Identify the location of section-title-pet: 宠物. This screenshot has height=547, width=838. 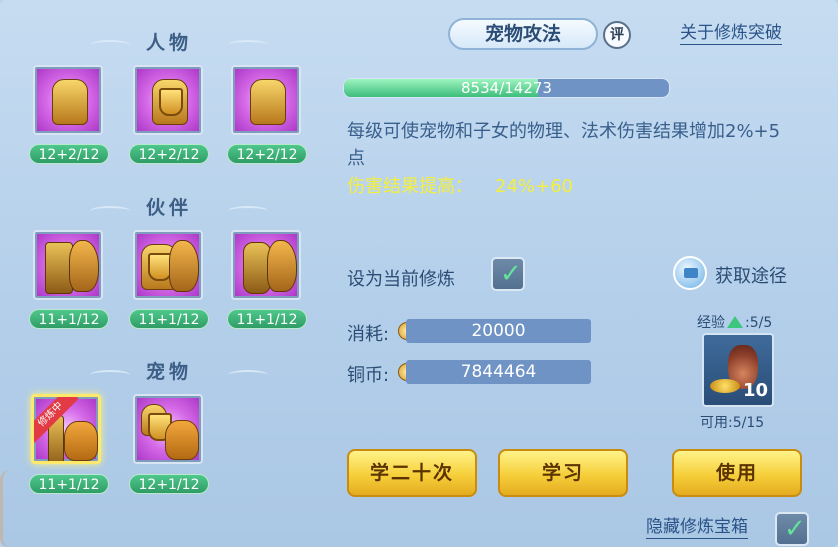
(168, 372).